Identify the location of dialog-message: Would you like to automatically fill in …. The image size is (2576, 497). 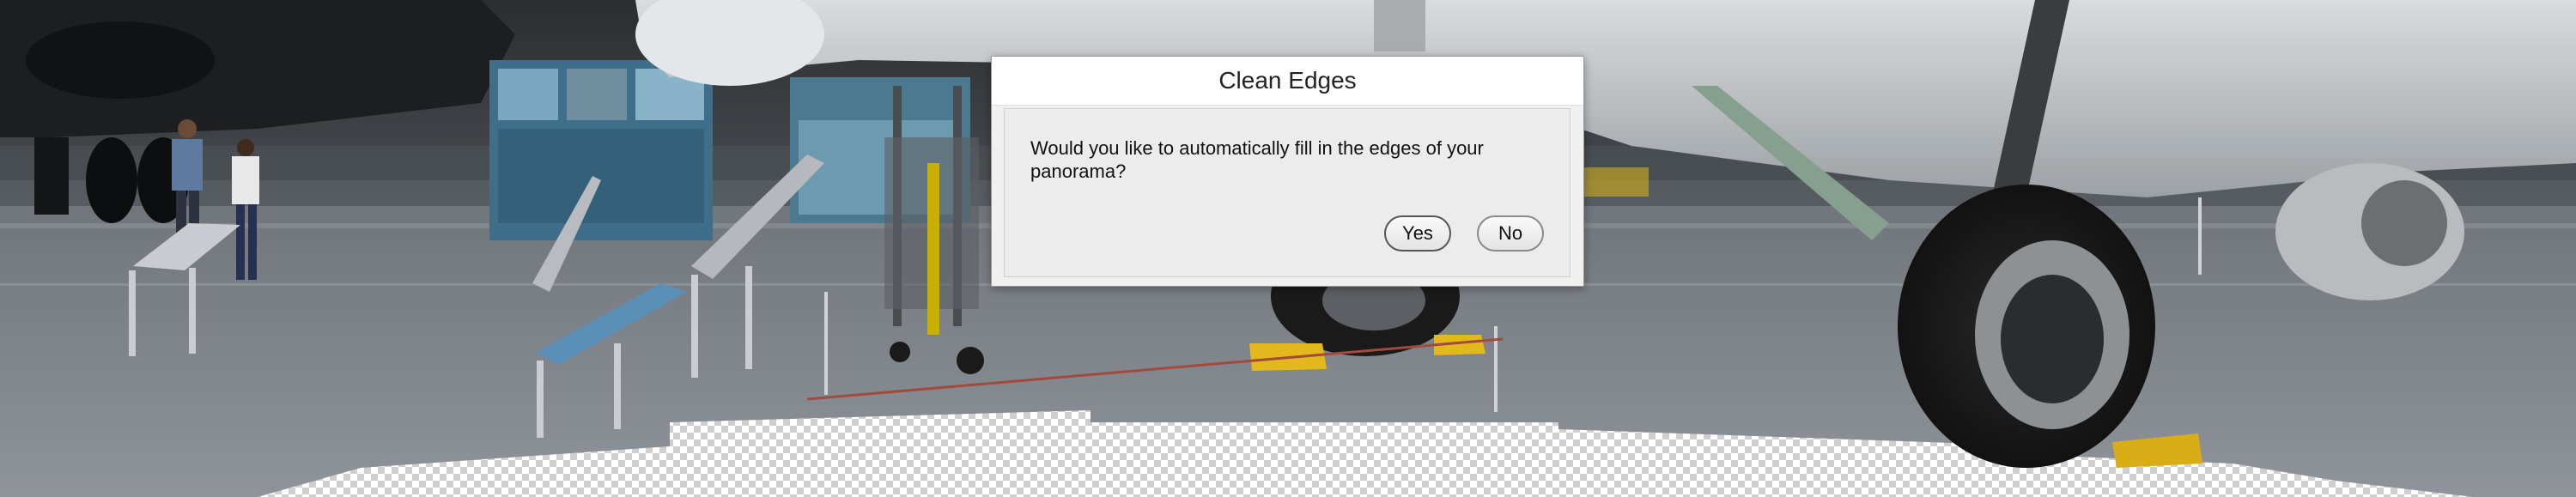
(1257, 159).